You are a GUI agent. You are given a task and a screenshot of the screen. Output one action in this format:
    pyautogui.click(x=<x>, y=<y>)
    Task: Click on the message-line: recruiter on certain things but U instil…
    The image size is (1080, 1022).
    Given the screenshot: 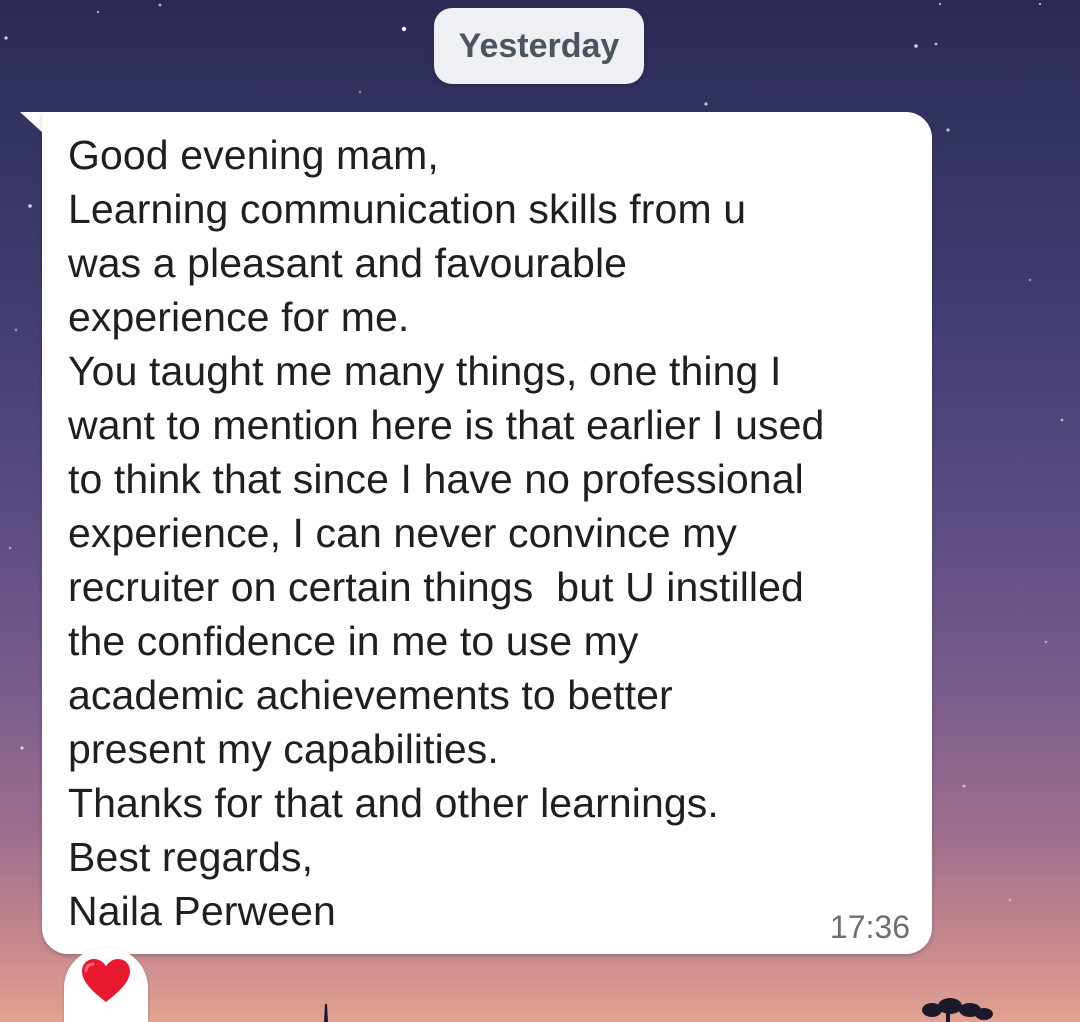 What is the action you would take?
    pyautogui.click(x=436, y=587)
    